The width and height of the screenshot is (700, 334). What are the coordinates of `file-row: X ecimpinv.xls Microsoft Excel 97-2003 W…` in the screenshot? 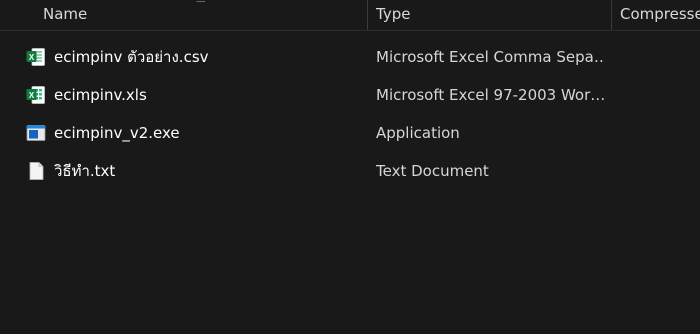 It's located at (350, 95).